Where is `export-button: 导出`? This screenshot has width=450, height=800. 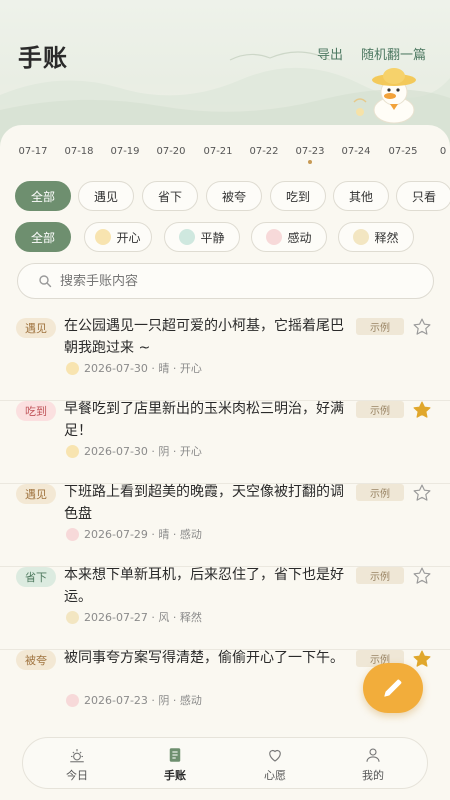 export-button: 导出 is located at coordinates (330, 53).